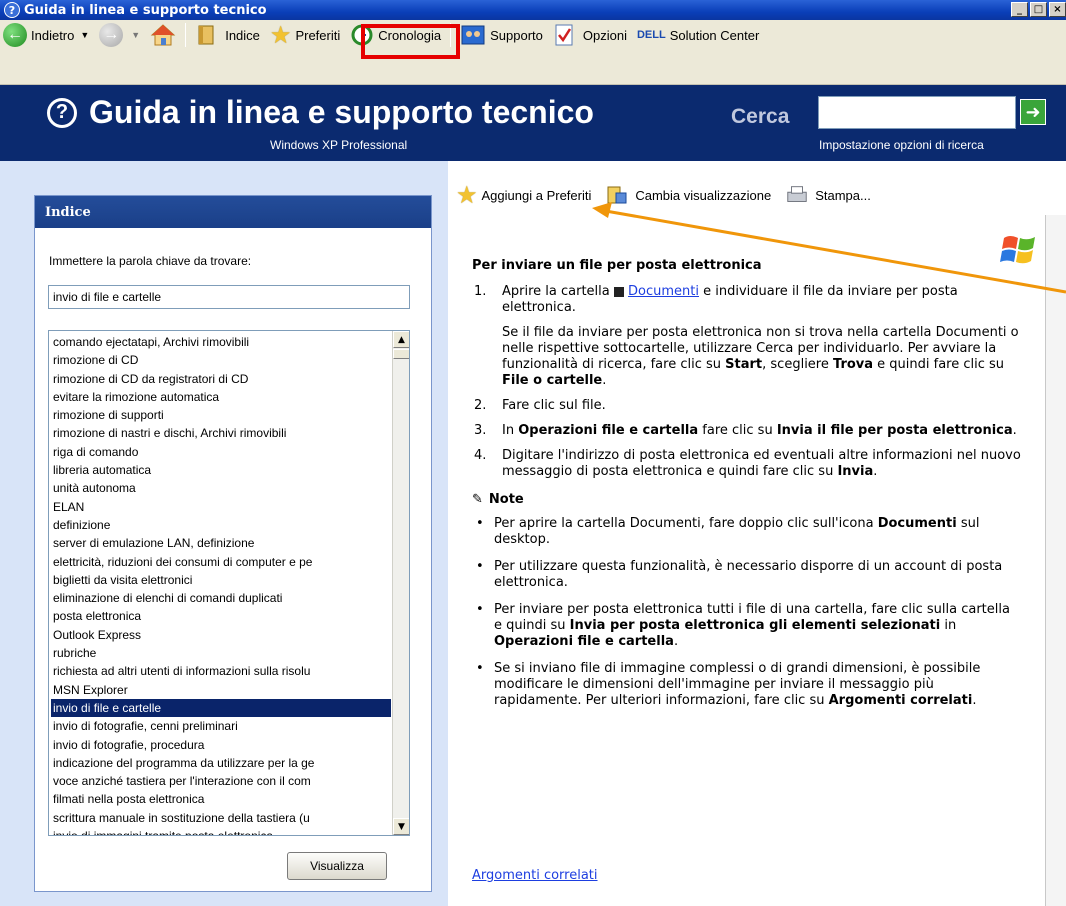 This screenshot has height=906, width=1066. What do you see at coordinates (401, 354) in the screenshot?
I see `scroll-thumb` at bounding box center [401, 354].